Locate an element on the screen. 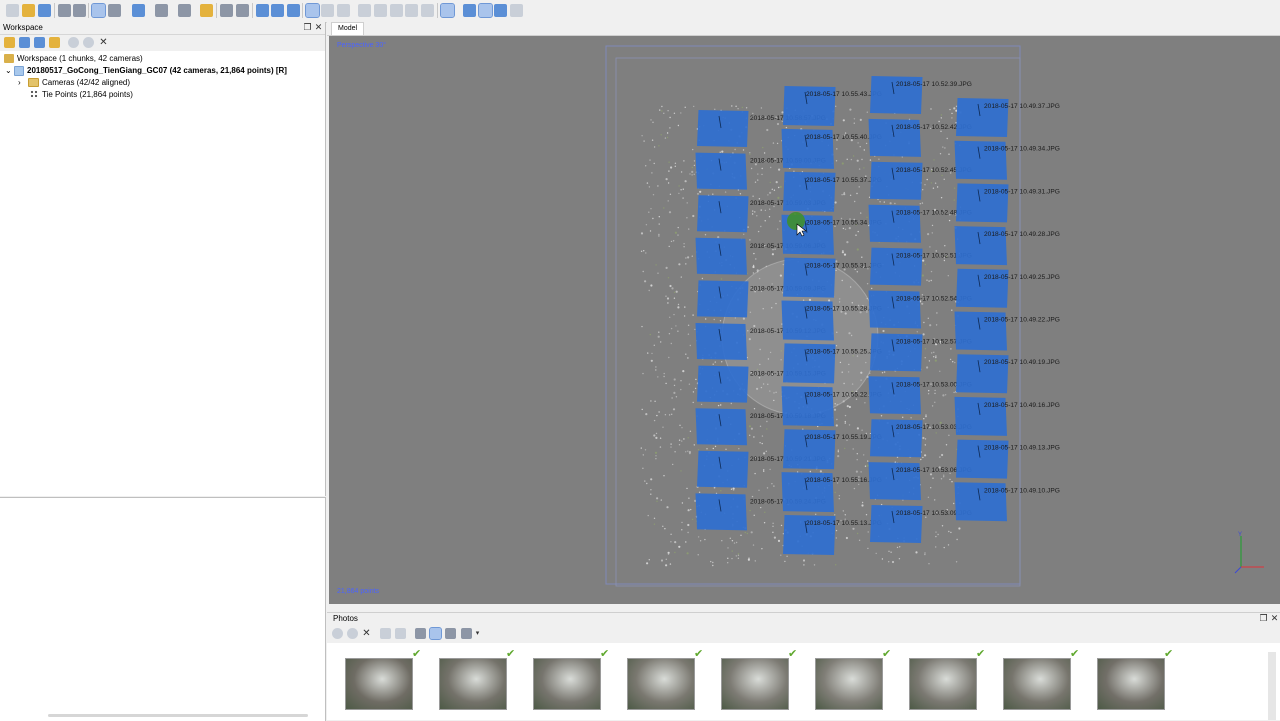 Image resolution: width=1280 pixels, height=721 pixels. large-icons-icon is located at coordinates (435, 633).